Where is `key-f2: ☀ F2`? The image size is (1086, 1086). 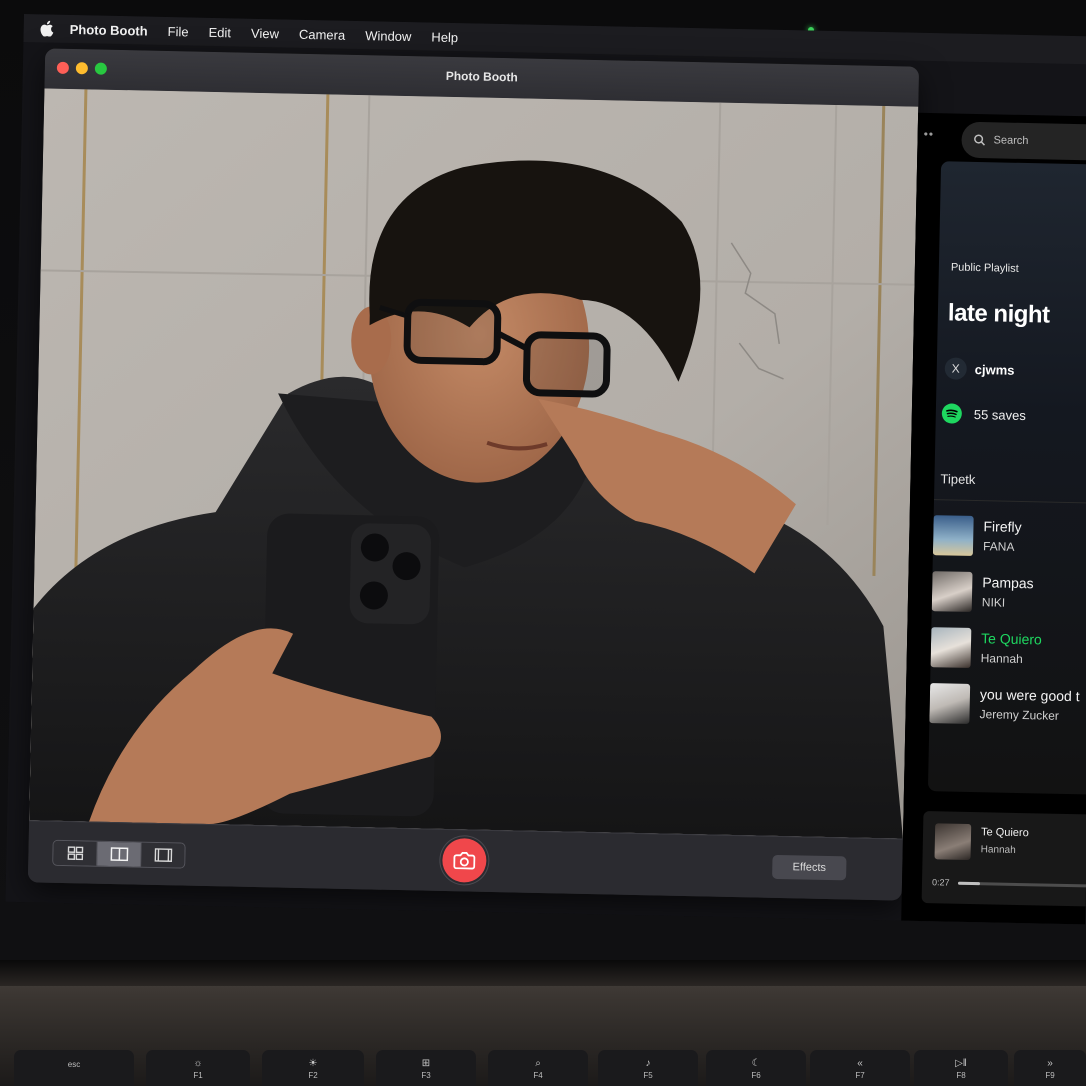
key-f2: ☀ F2 is located at coordinates (313, 1068).